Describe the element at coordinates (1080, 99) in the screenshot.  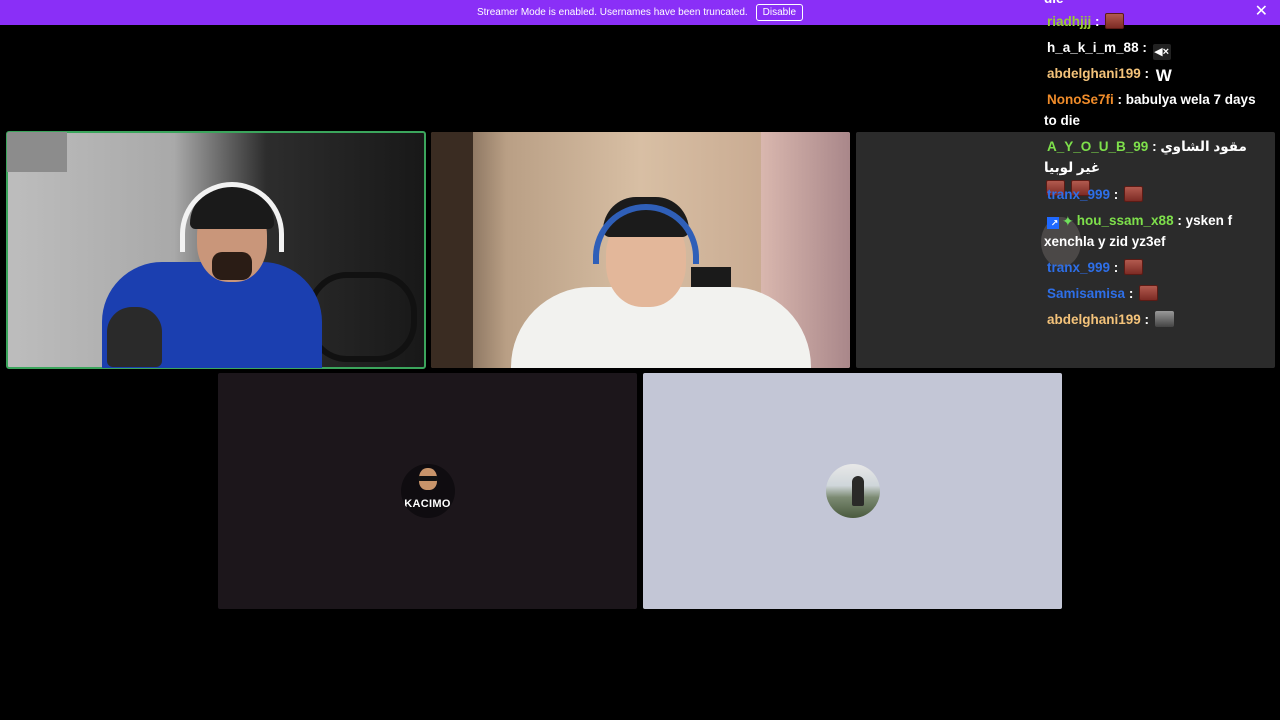
I see `chat-username: NonoSe7fi` at that location.